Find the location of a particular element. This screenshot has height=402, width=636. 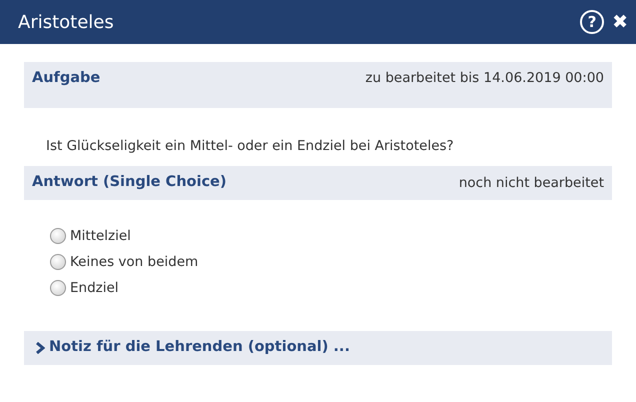

deadline-text: zu bearbeitet bis 14.06.2019 00:00 is located at coordinates (484, 78).